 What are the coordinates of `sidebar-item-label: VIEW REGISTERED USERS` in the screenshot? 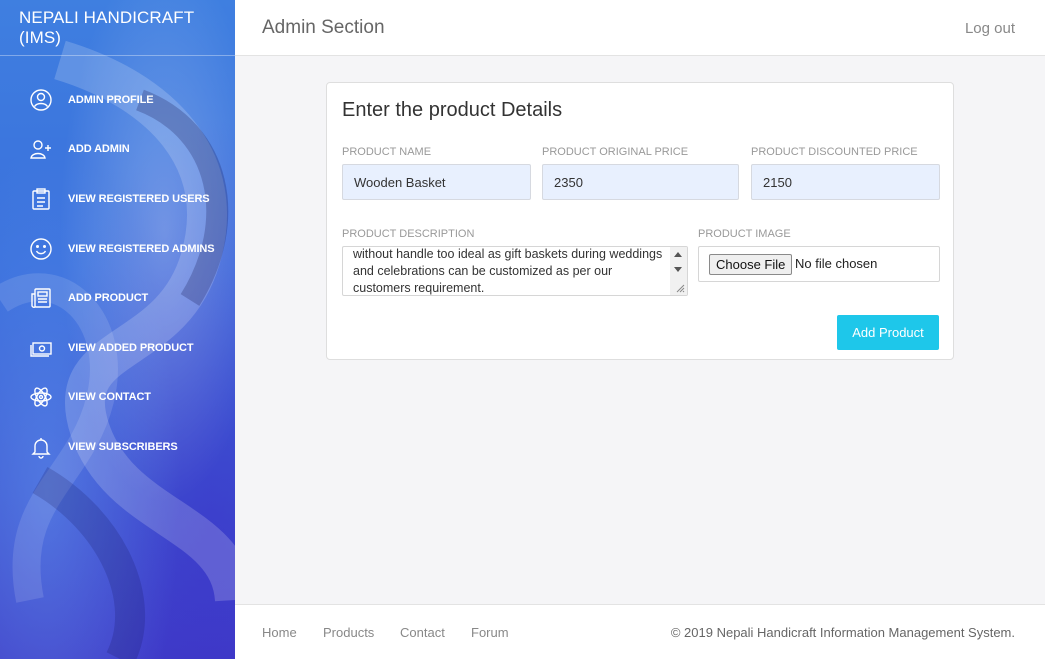 It's located at (139, 198).